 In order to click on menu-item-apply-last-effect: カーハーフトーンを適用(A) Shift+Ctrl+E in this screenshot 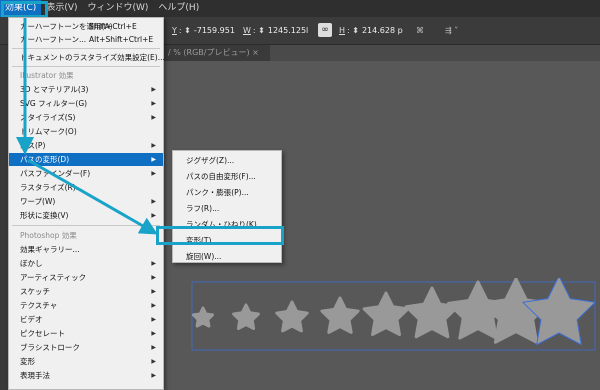, I will do `click(86, 26)`.